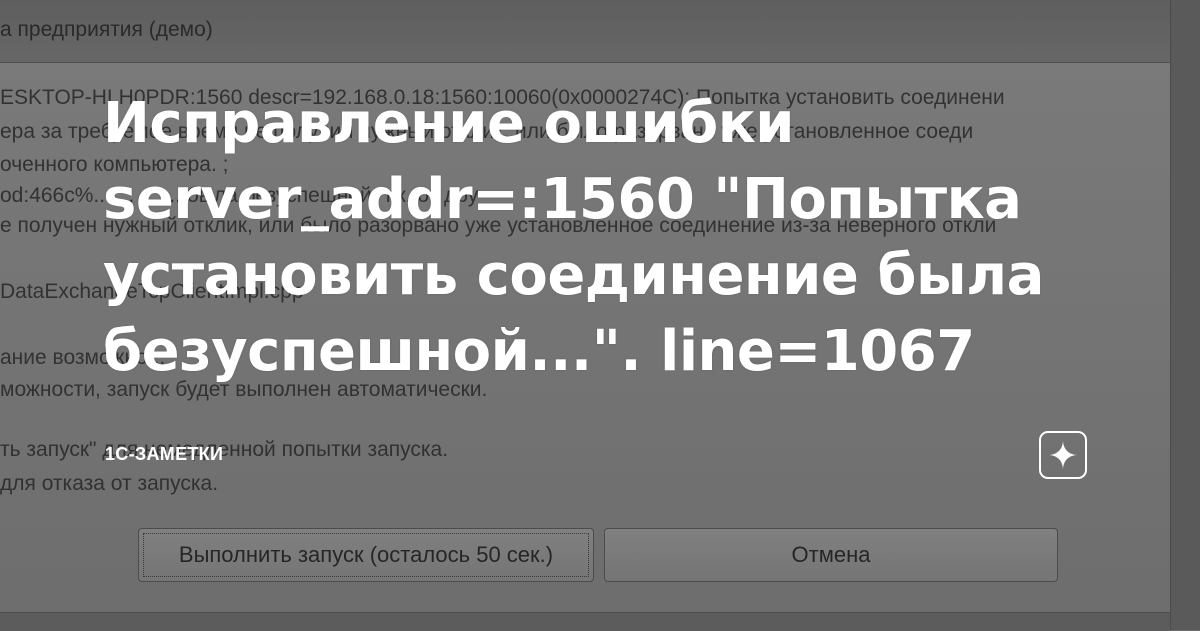  Describe the element at coordinates (539, 351) in the screenshot. I see `headline-line: безуспешной...". line=1067` at that location.